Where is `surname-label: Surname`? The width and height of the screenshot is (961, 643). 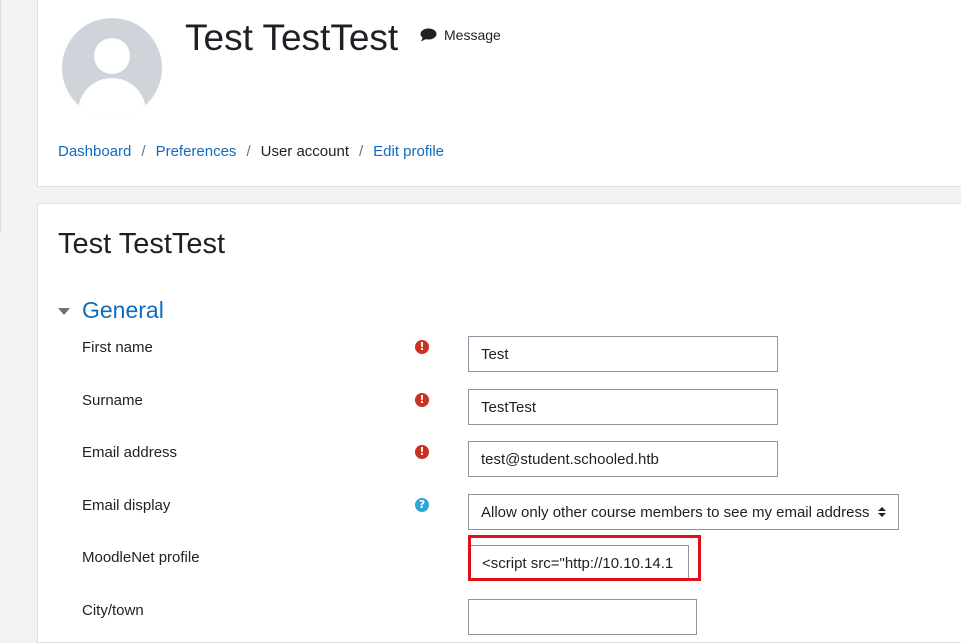
surname-label: Surname is located at coordinates (112, 400).